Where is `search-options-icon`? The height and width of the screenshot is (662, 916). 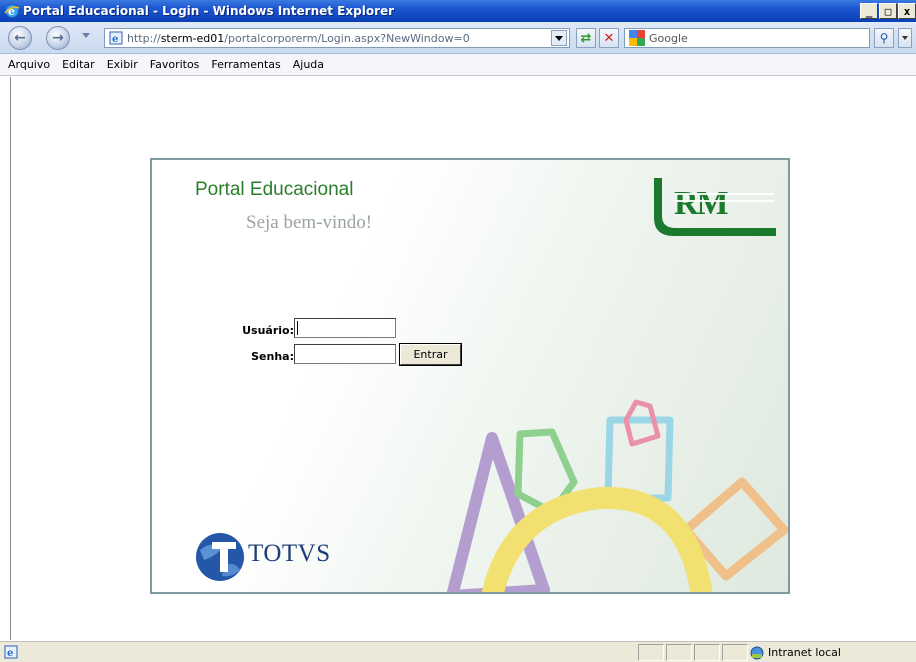 search-options-icon is located at coordinates (905, 38).